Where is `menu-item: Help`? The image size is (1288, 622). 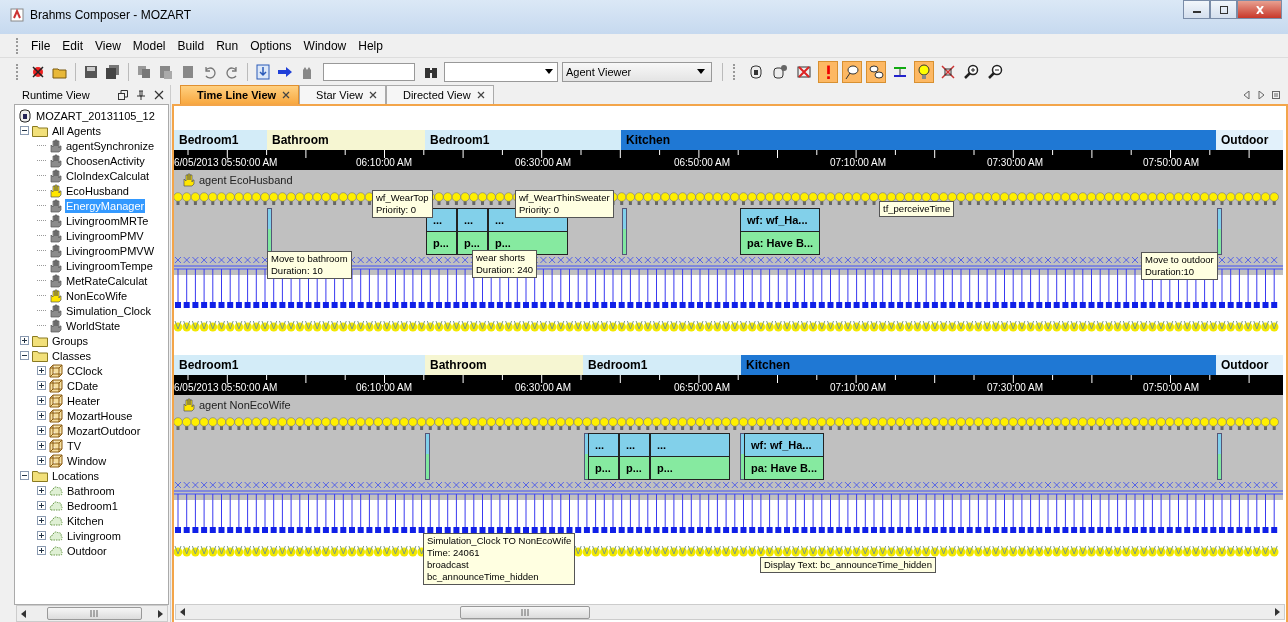
menu-item: Help is located at coordinates (370, 45).